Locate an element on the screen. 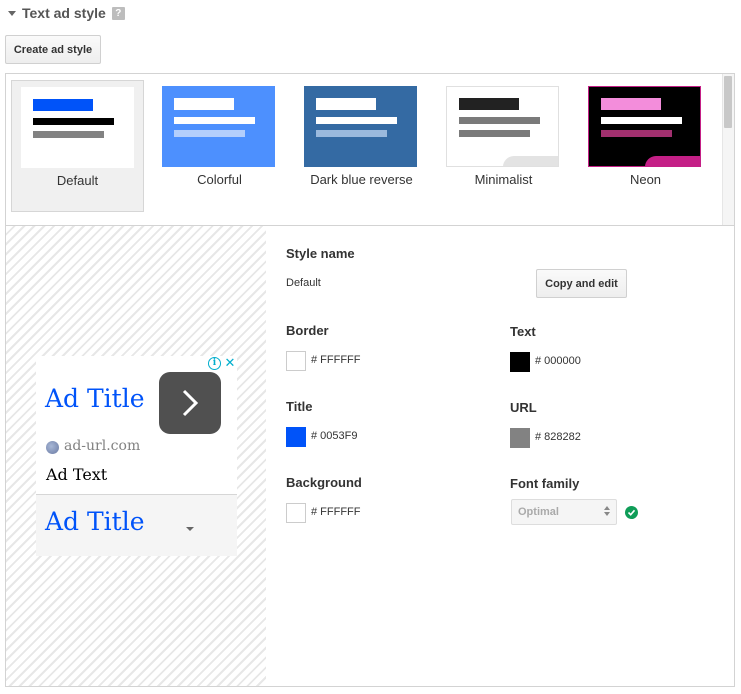  chevron-down-icon is located at coordinates (190, 529).